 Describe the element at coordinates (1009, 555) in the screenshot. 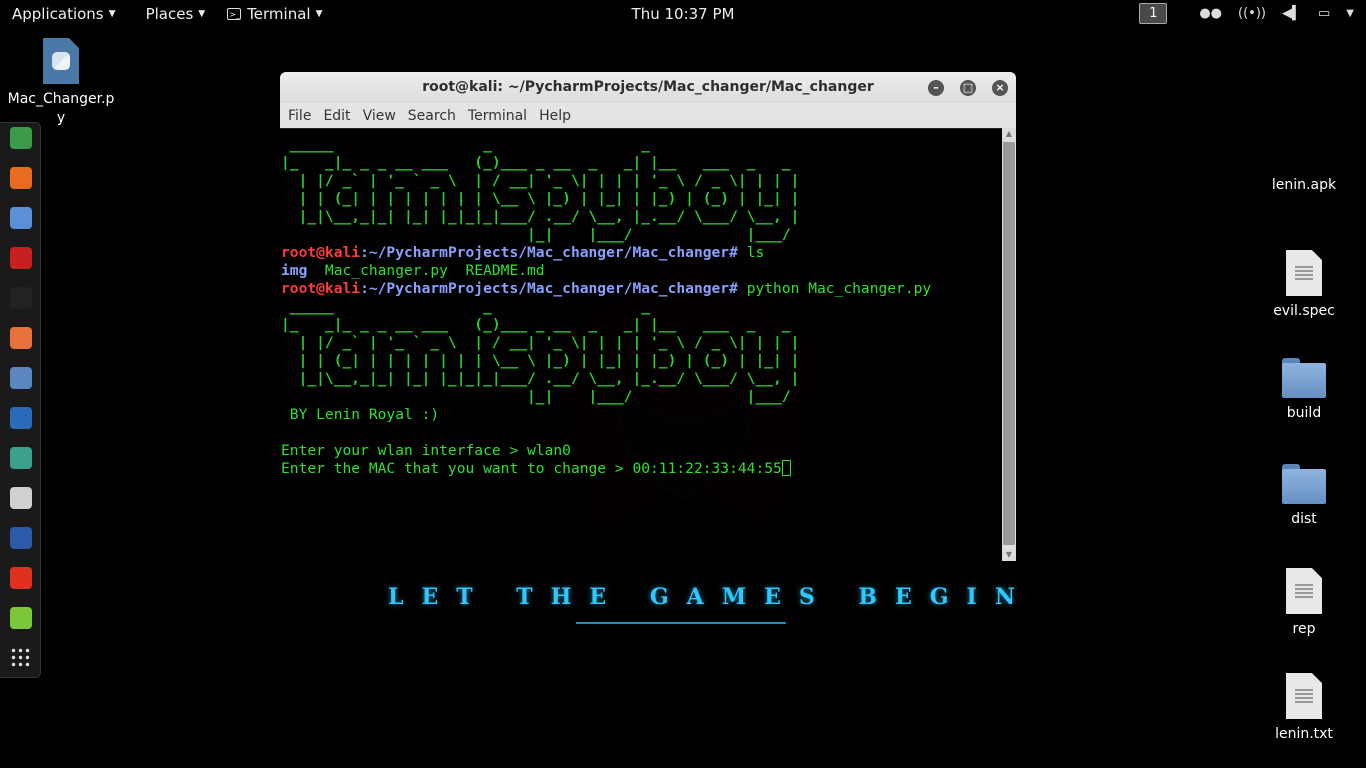

I see `scroll-down-arrow-icon: ▼` at that location.